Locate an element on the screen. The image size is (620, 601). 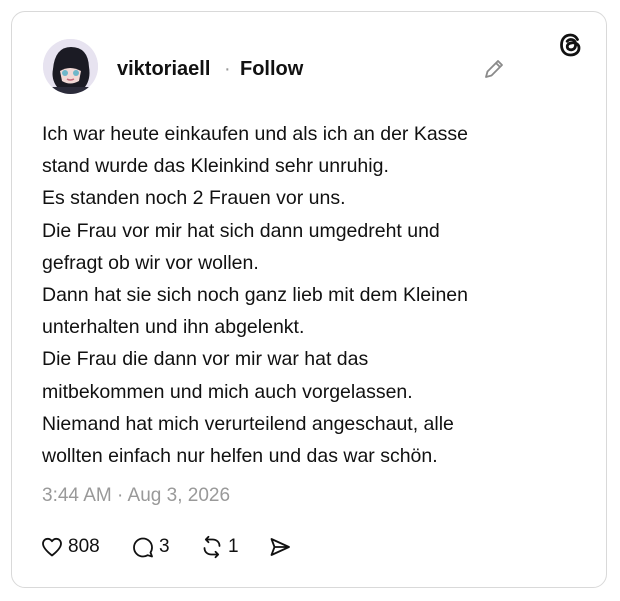
threads-logo-icon is located at coordinates (571, 45).